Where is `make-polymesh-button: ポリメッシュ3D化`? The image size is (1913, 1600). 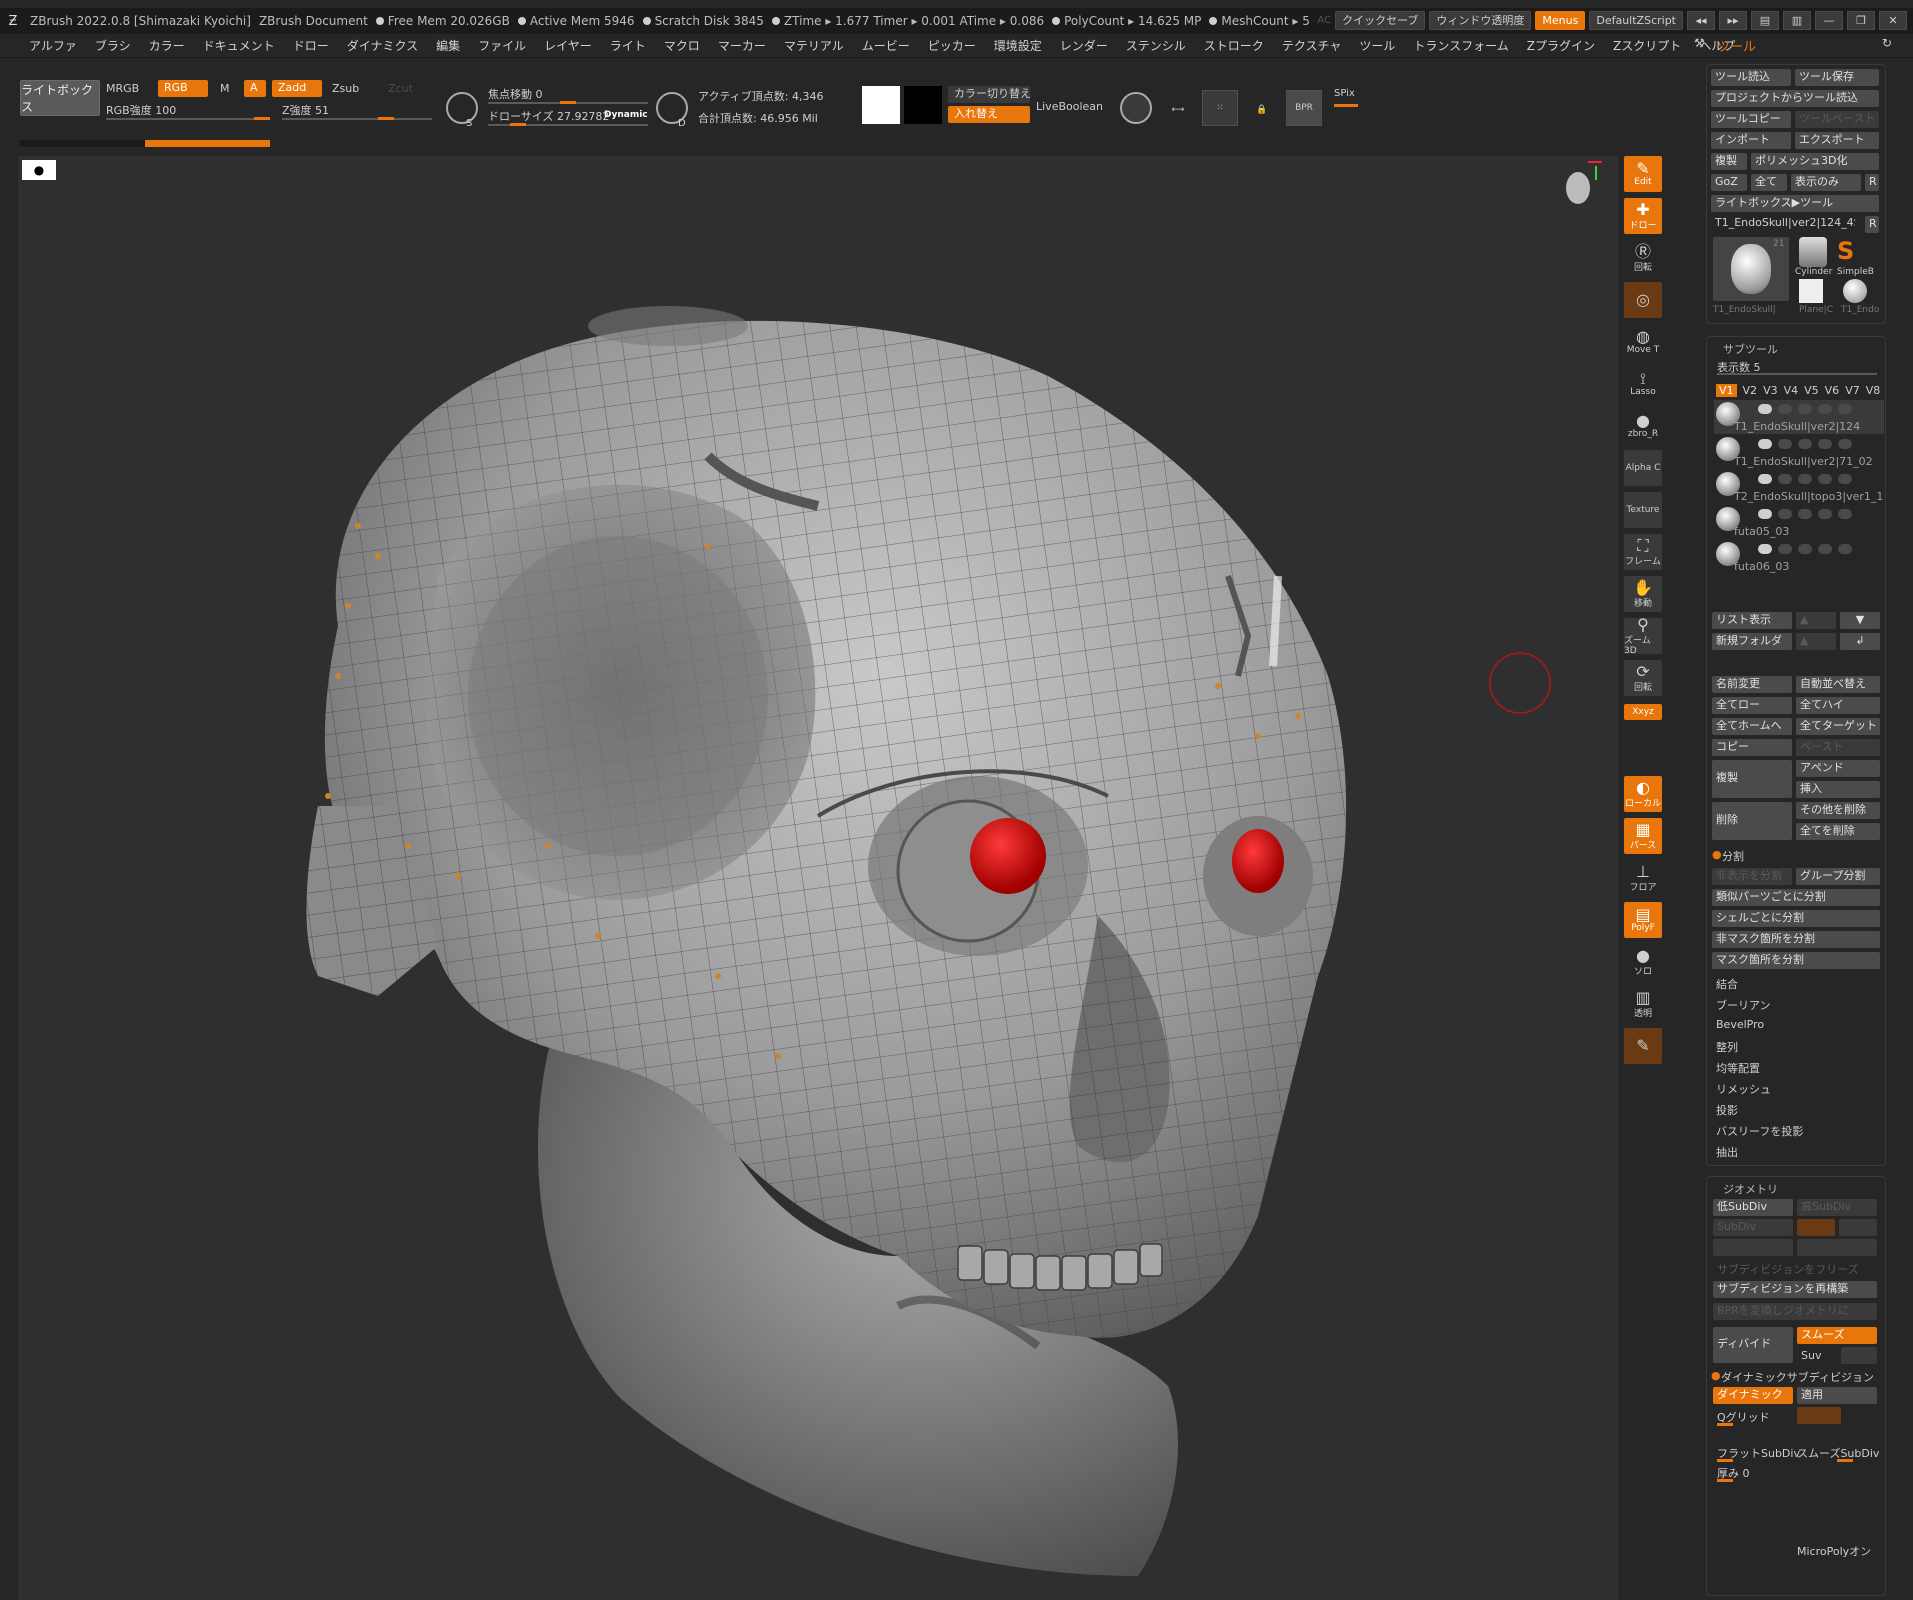
make-polymesh-button: ポリメッシュ3D化 is located at coordinates (1815, 161).